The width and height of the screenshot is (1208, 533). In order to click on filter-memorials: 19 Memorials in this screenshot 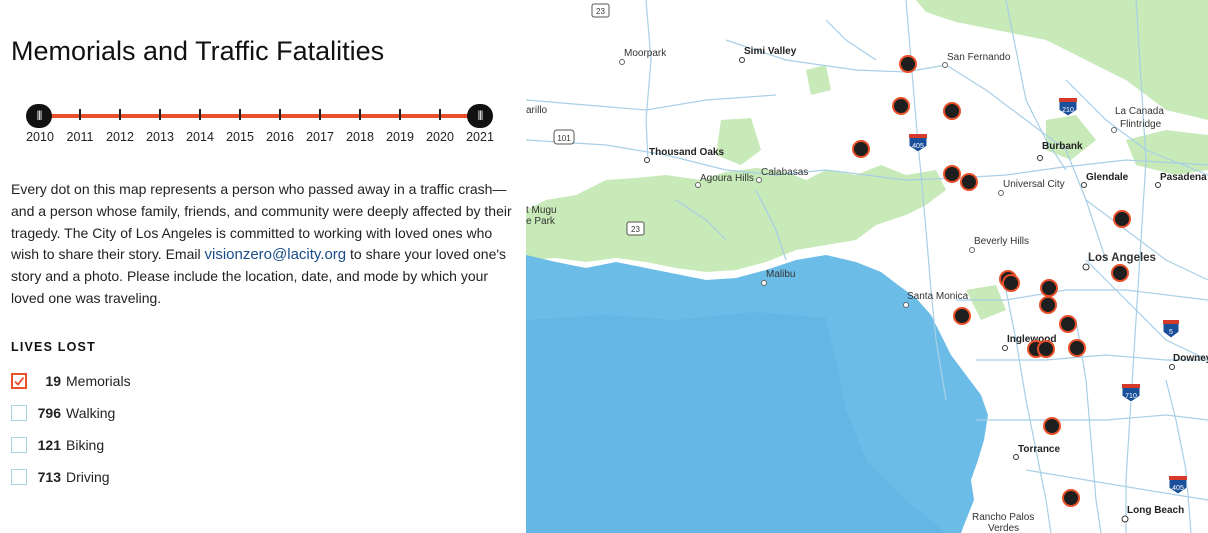, I will do `click(71, 381)`.